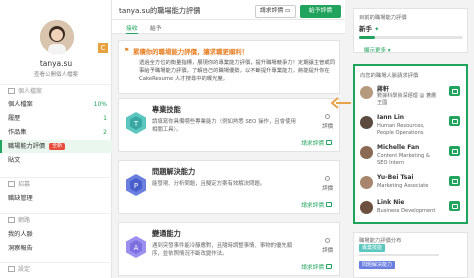 Image resolution: width=474 pixels, height=278 pixels. I want to click on chevron-down-icon: ▾, so click(389, 51).